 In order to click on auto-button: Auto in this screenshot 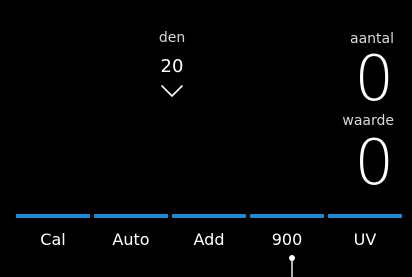, I will do `click(131, 234)`.